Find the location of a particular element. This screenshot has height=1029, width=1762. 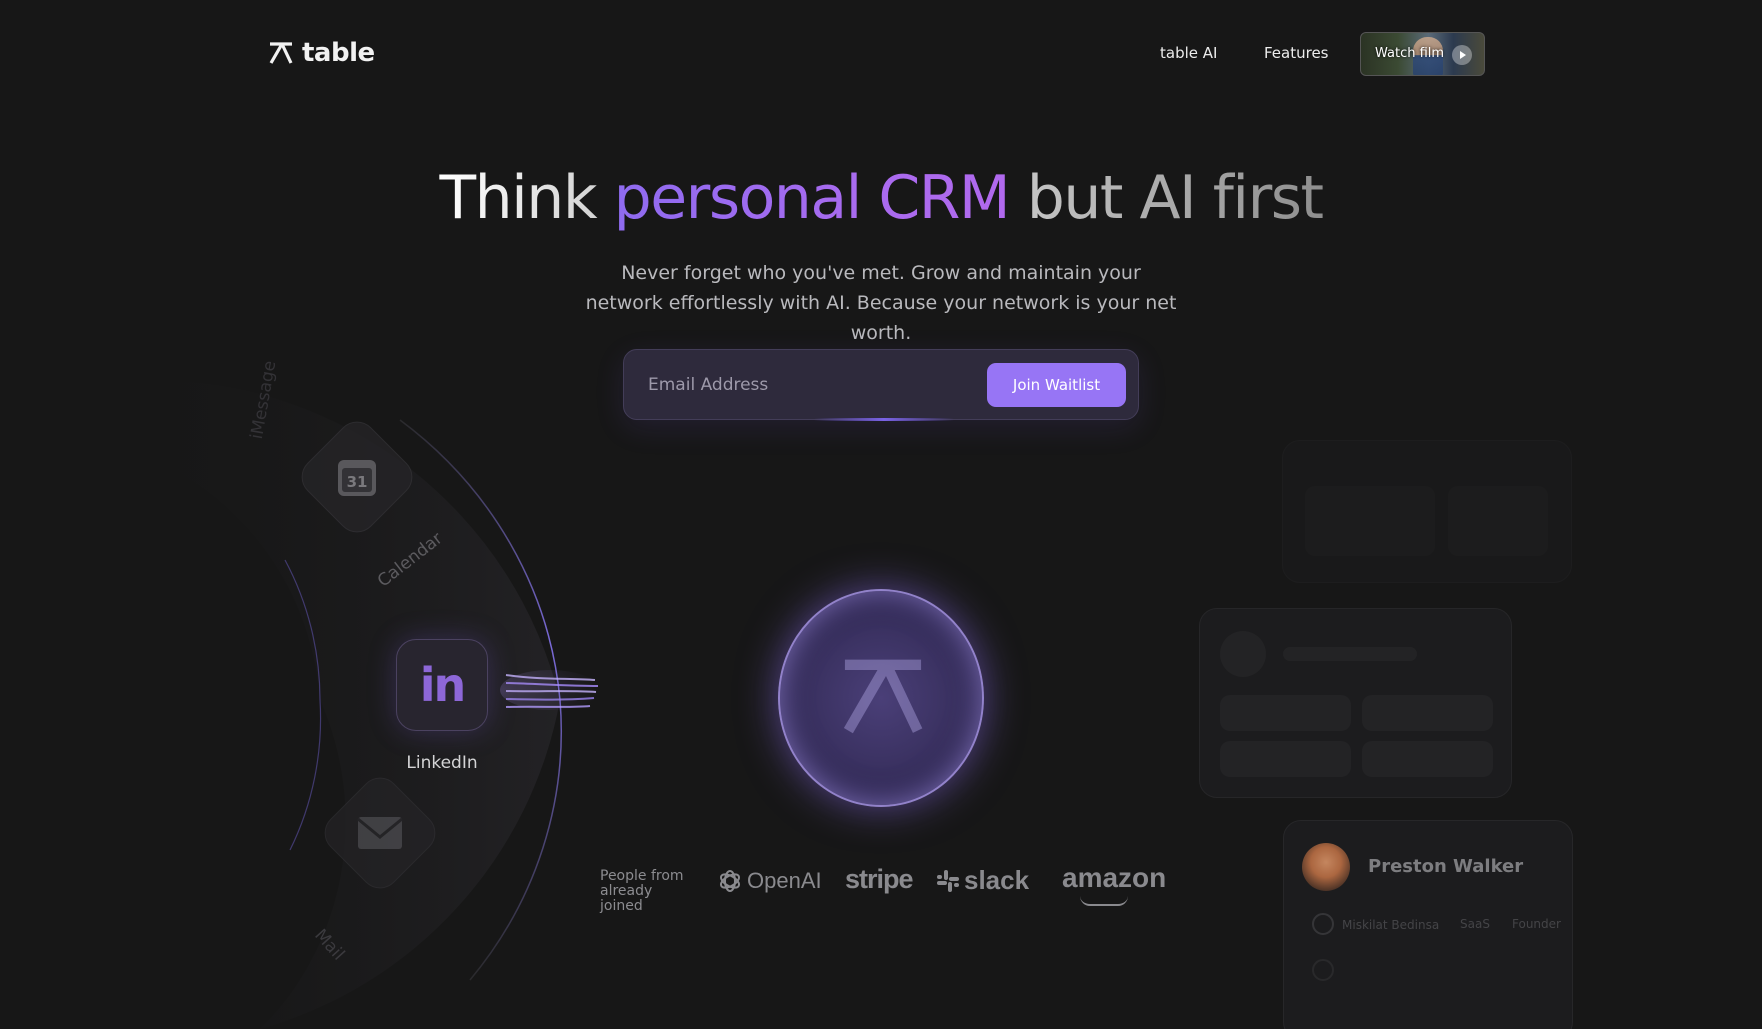

brand-slack: slack is located at coordinates (982, 880).